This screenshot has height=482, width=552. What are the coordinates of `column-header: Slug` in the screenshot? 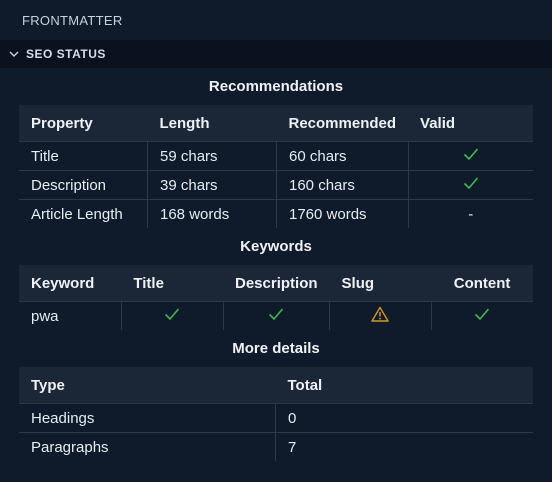 It's located at (358, 283).